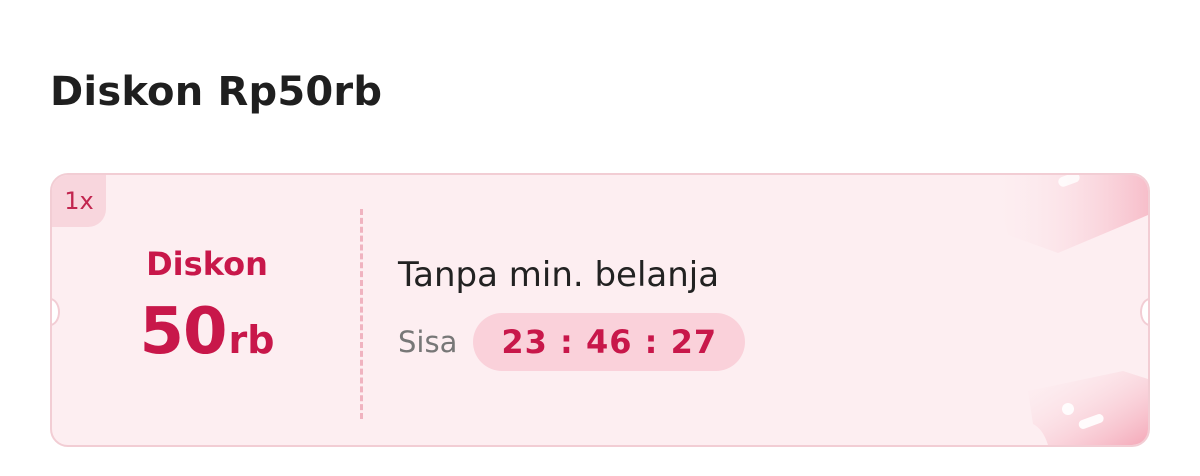  What do you see at coordinates (609, 342) in the screenshot?
I see `countdown-timer: 23 : 46 : 27` at bounding box center [609, 342].